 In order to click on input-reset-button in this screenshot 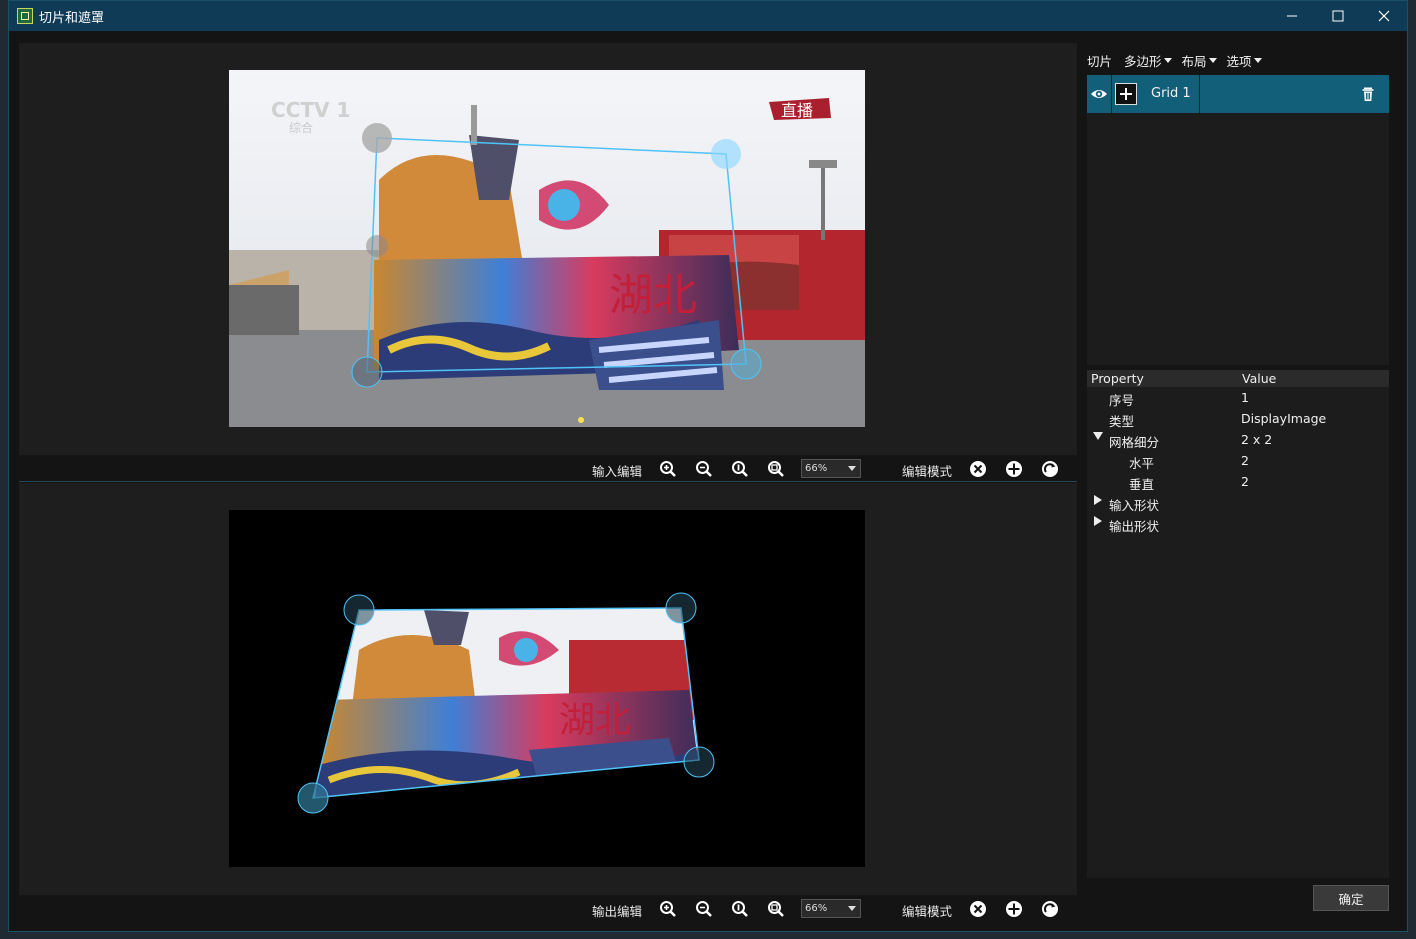, I will do `click(978, 469)`.